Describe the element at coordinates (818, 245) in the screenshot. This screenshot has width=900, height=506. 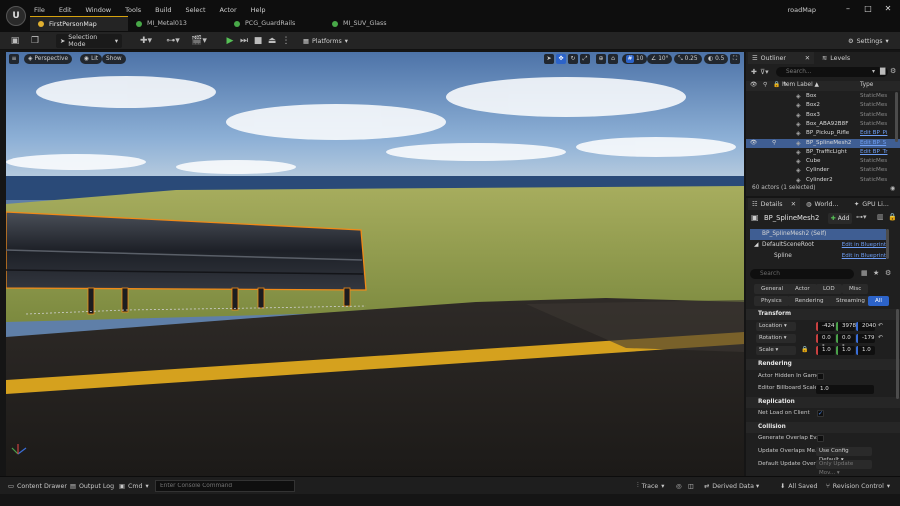
I see `component-defaultsceneroot: ◢ DefaultSceneRoot Edit in Blueprint` at that location.